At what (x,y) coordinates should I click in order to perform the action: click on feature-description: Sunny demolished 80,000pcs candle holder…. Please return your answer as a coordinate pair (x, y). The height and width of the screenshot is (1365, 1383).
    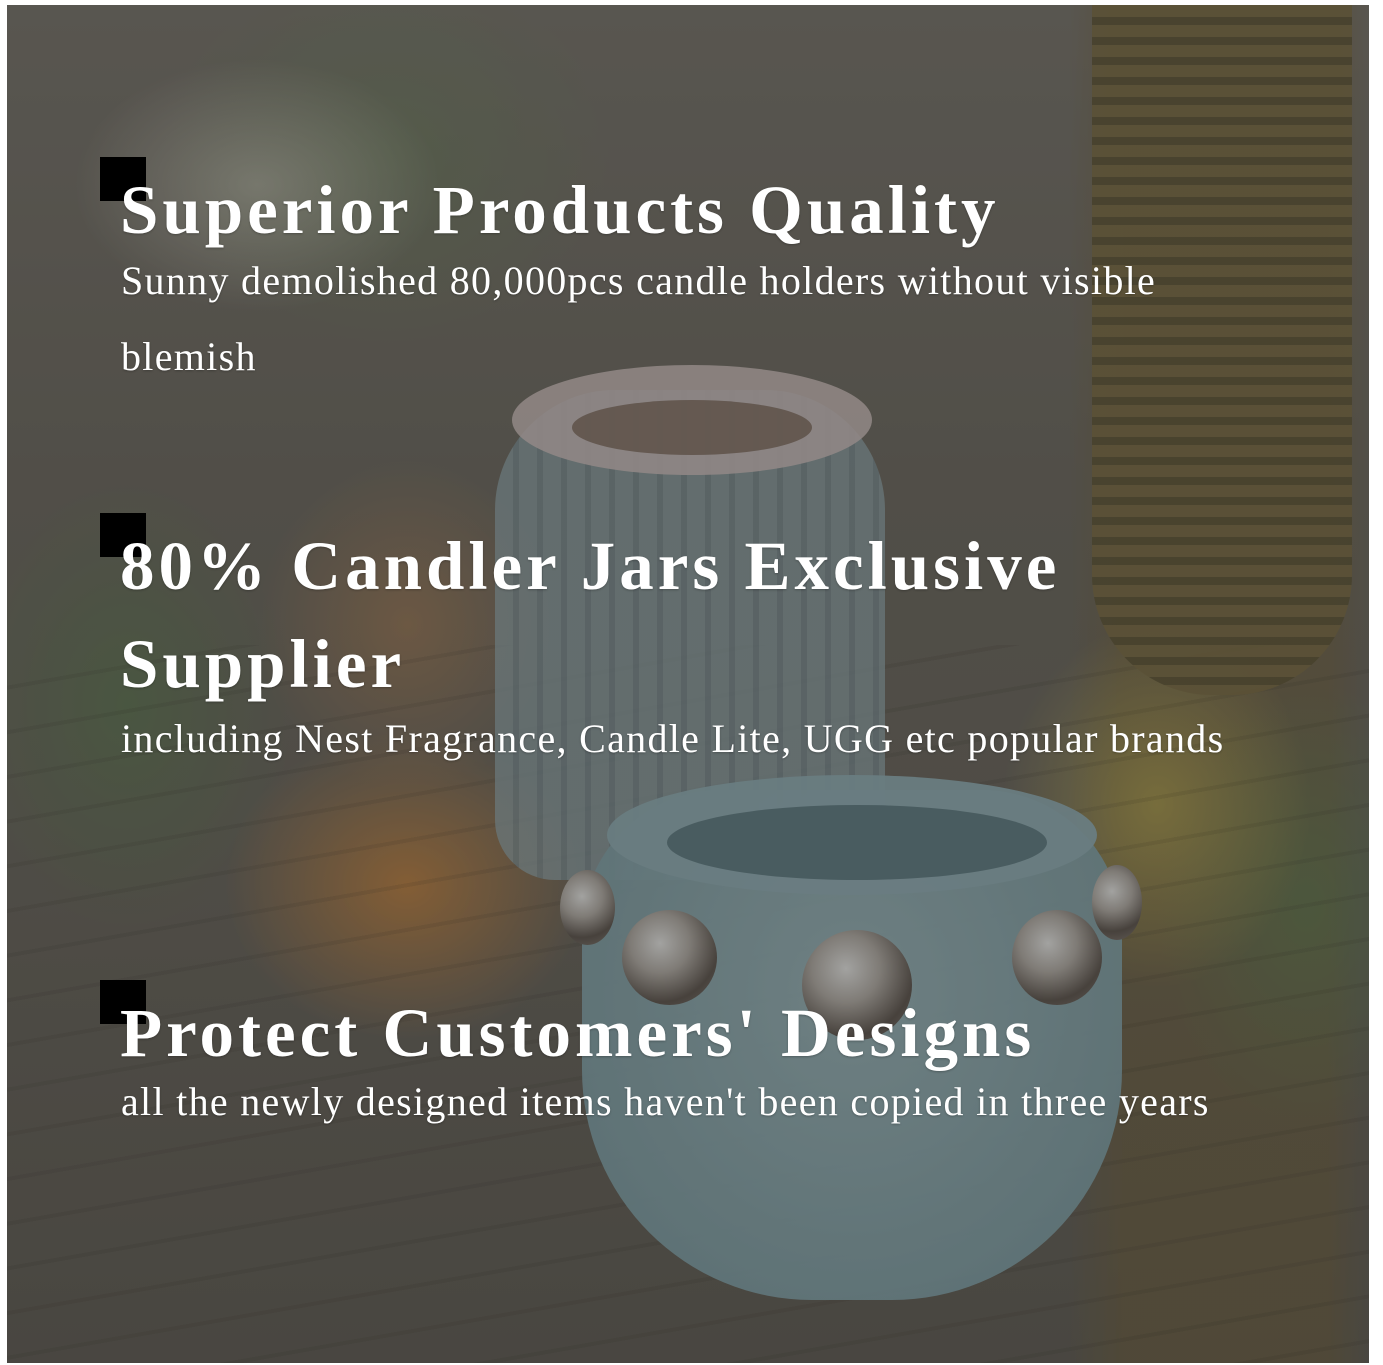
    Looking at the image, I should click on (639, 318).